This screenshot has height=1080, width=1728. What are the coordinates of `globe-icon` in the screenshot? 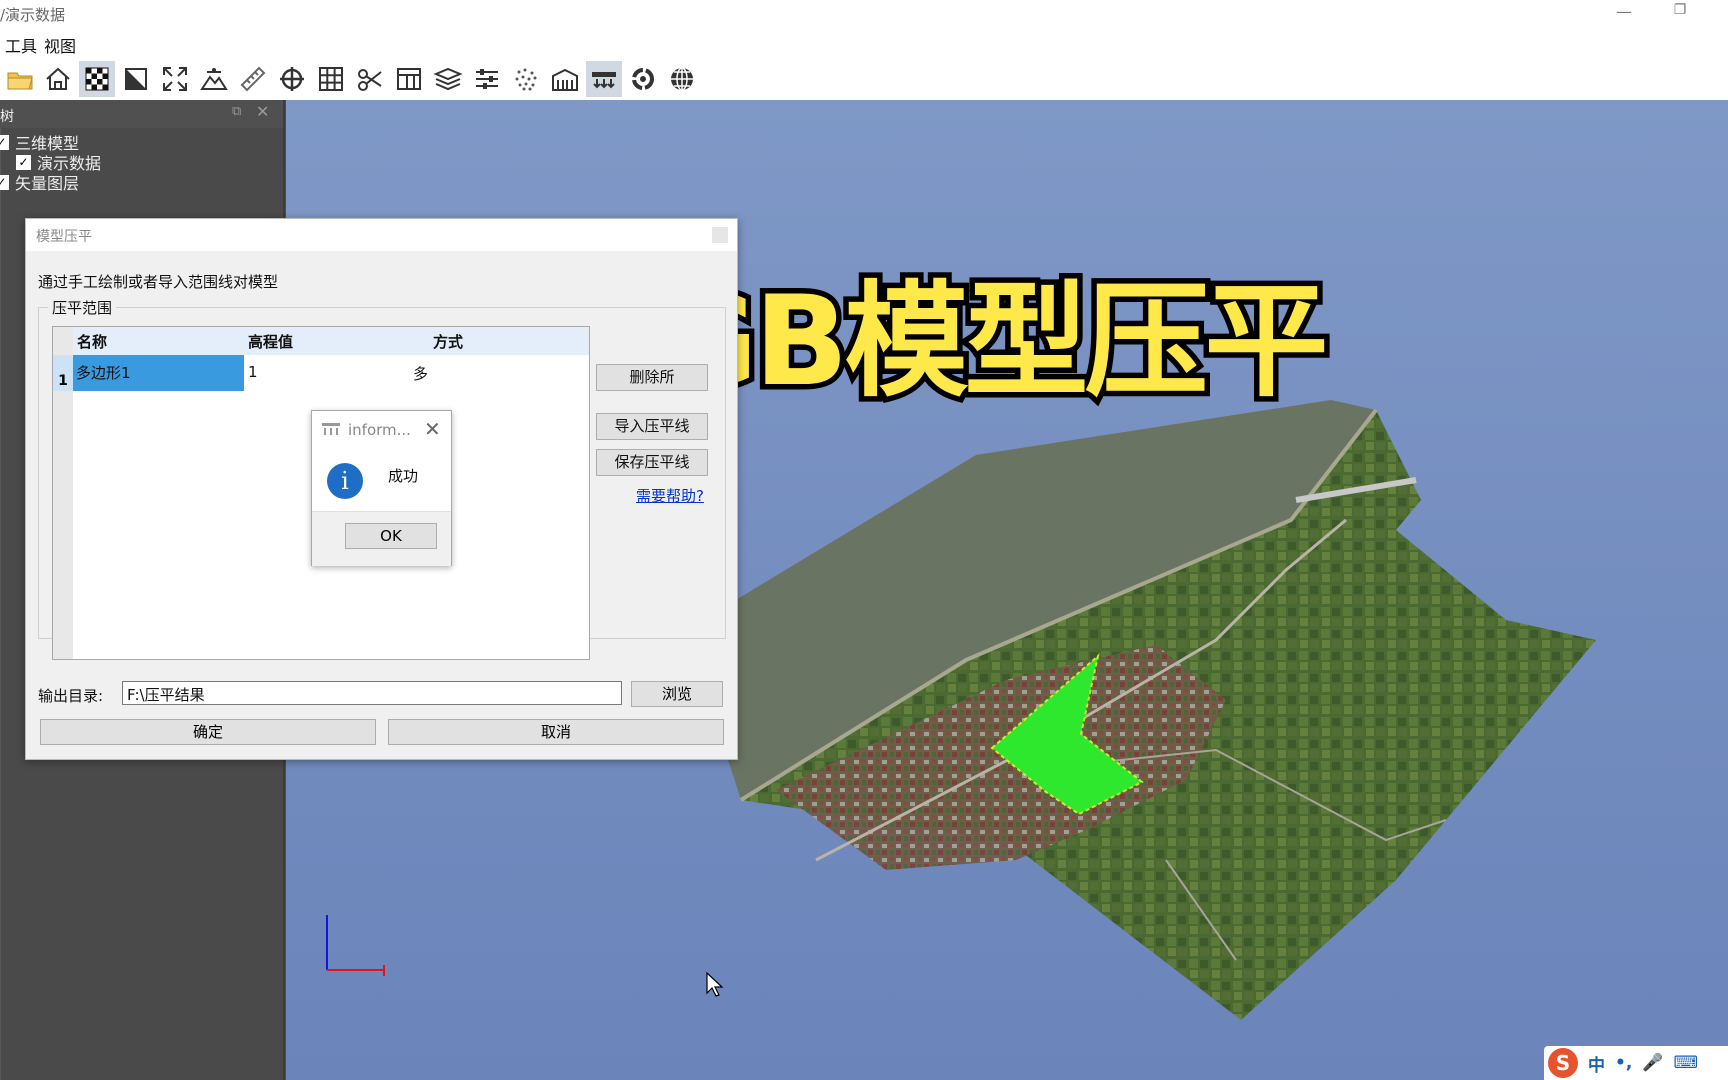 It's located at (682, 79).